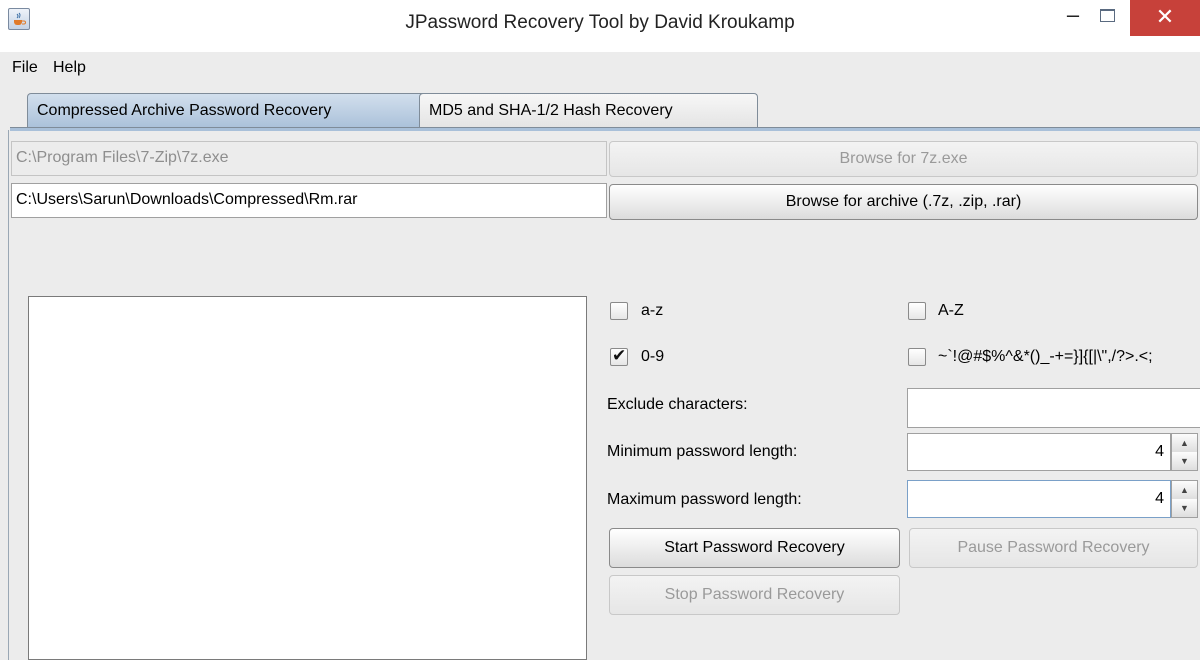  What do you see at coordinates (951, 310) in the screenshot?
I see `checkbox-uppercase-label: A-Z` at bounding box center [951, 310].